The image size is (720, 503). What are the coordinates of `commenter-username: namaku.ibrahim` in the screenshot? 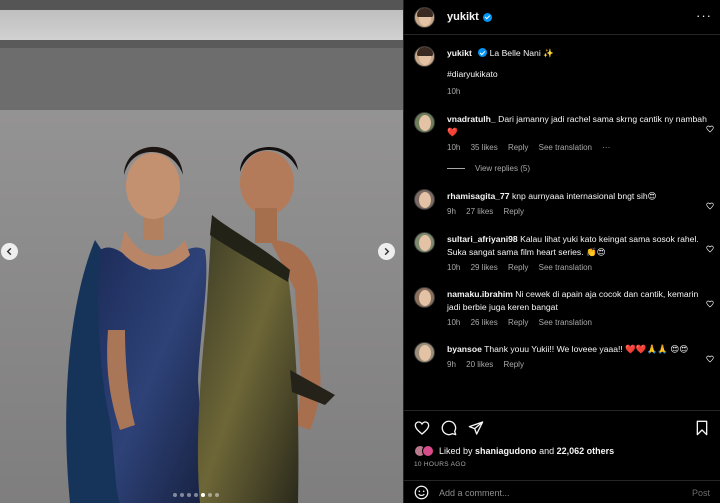 It's located at (480, 294).